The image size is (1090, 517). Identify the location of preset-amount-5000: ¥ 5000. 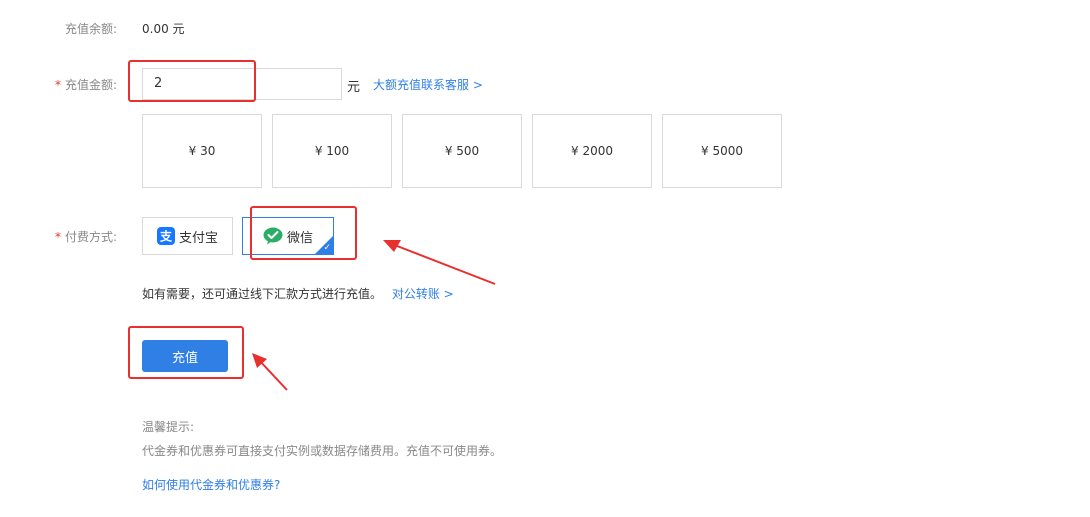
(722, 151).